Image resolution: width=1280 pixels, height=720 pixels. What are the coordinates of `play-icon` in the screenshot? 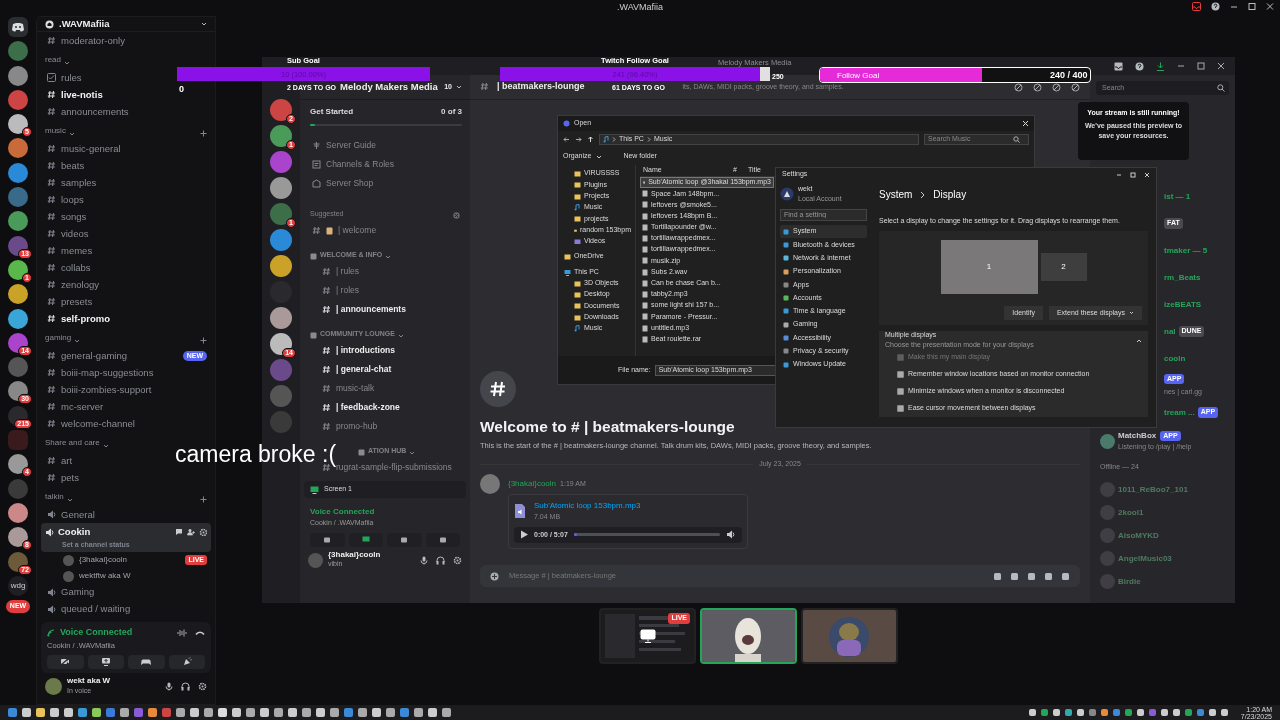 It's located at (524, 535).